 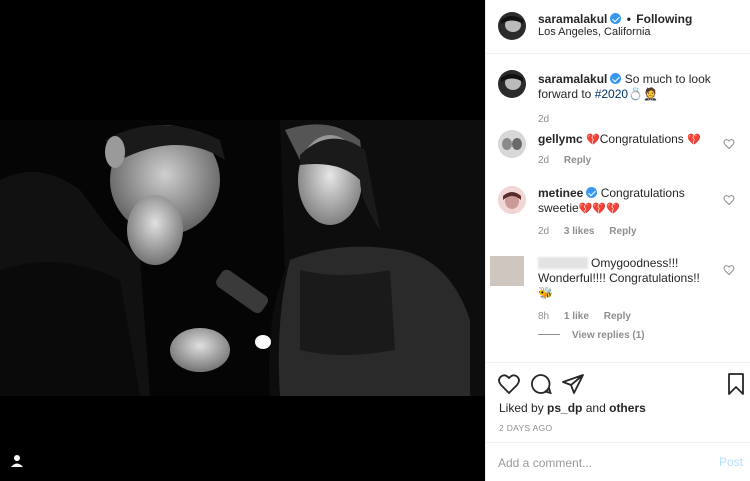 I want to click on comment-composer: Post, so click(x=618, y=461).